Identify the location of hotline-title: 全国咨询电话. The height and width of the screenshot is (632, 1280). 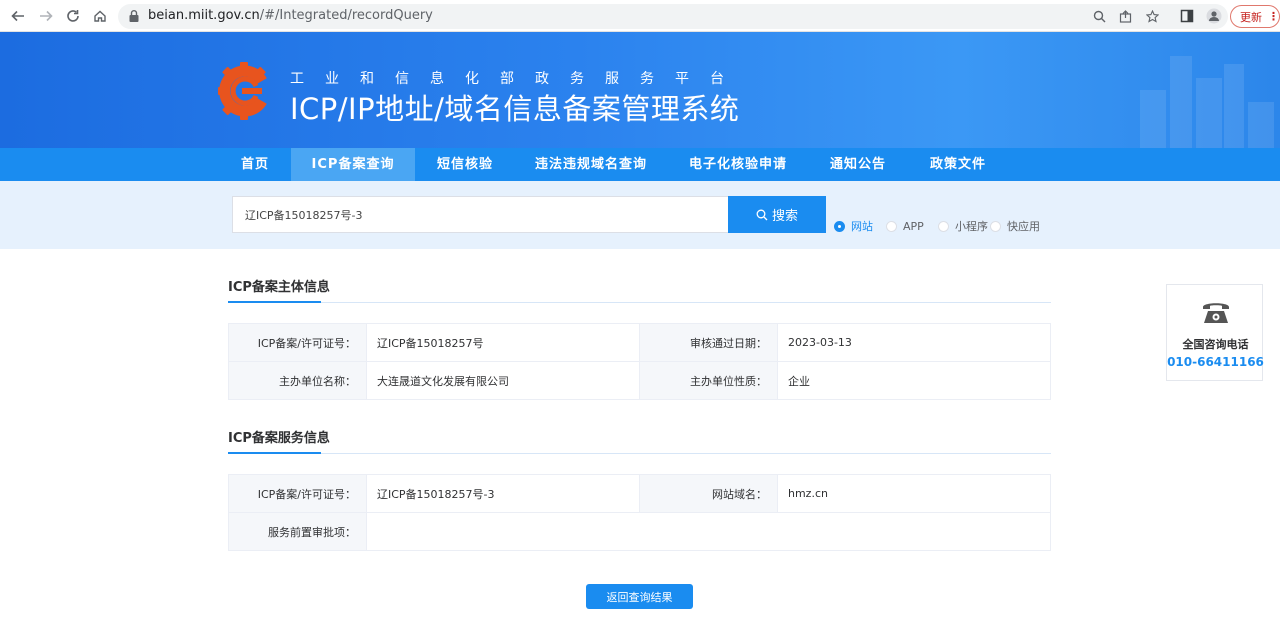
(1215, 344).